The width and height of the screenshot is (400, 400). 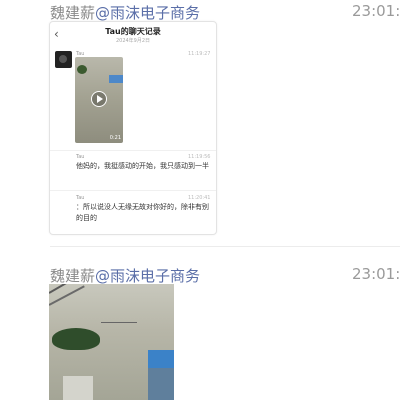 I want to click on avatar, so click(x=63, y=59).